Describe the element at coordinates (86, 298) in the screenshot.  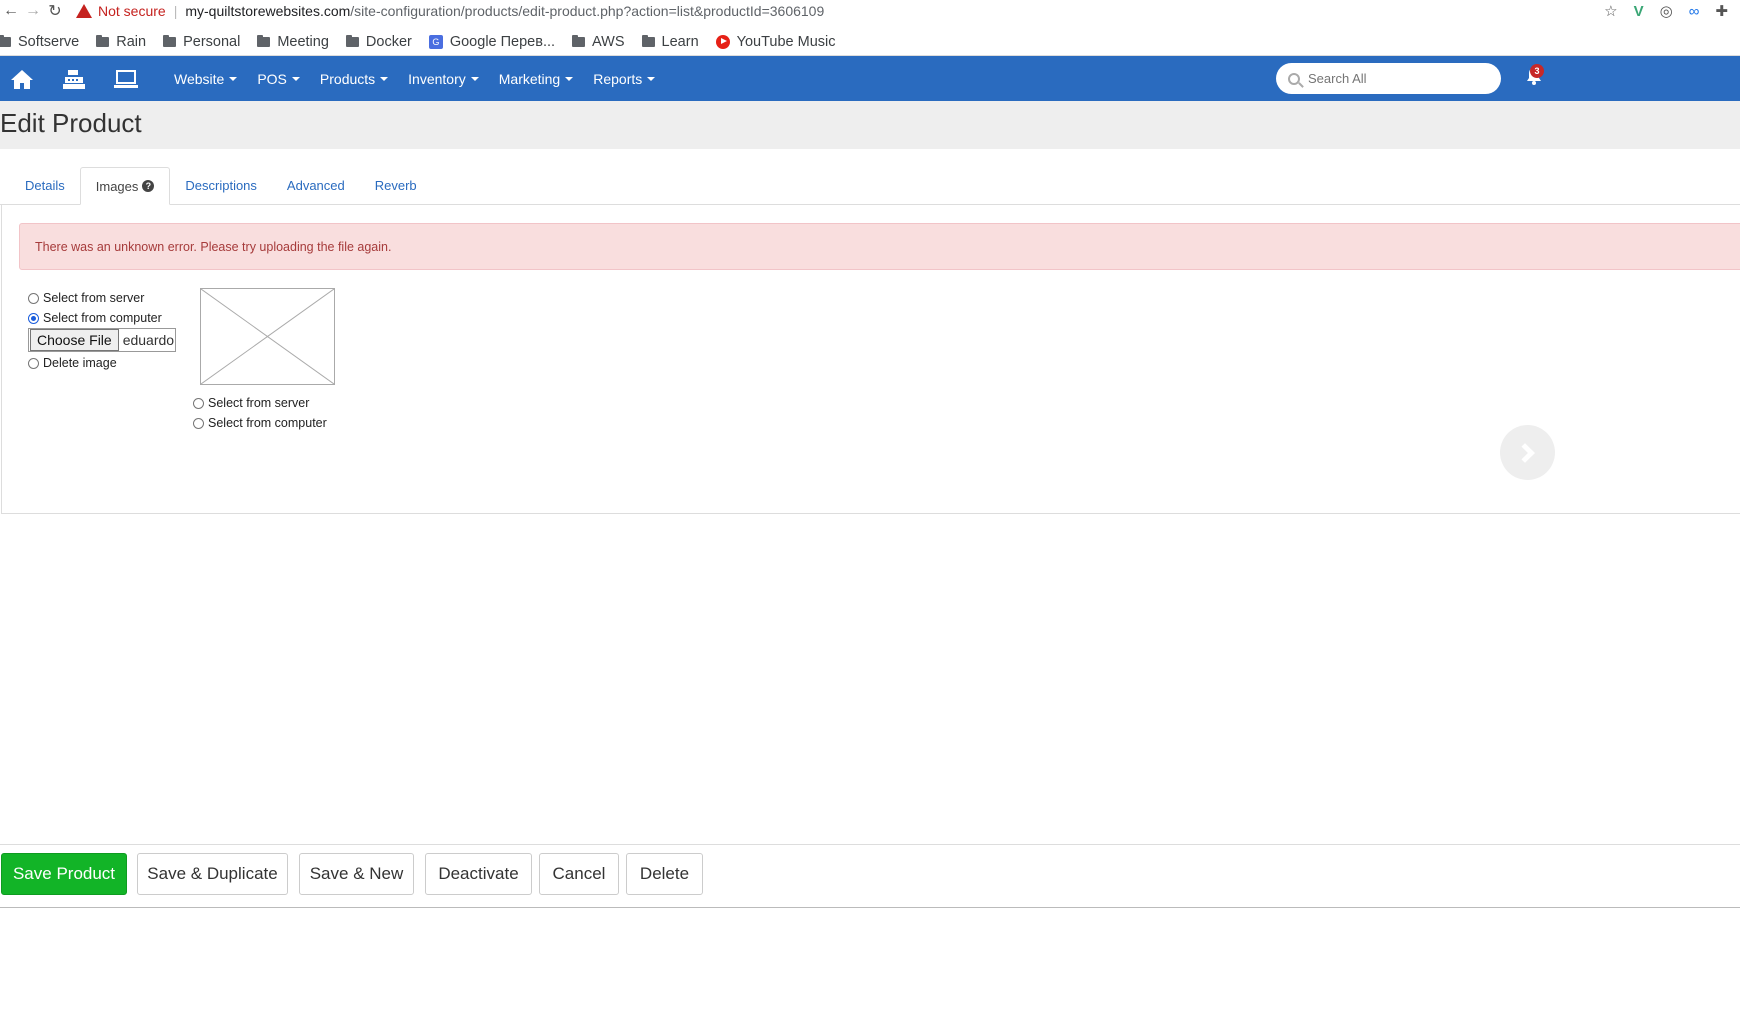
I see `slot1-select-server-option: Select from server` at that location.